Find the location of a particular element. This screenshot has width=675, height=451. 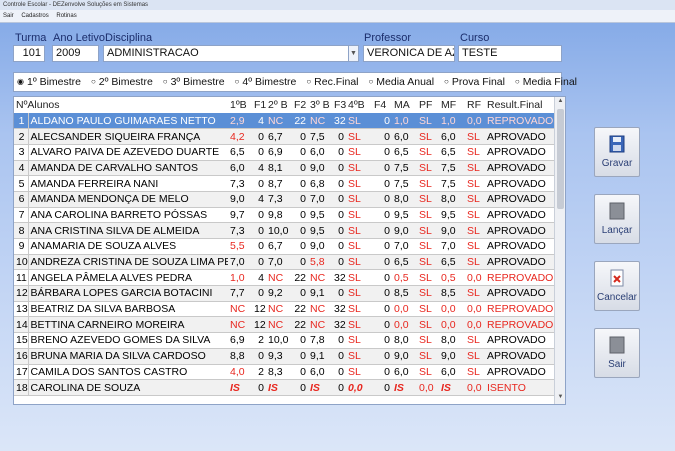

cell-b2: 6,7 is located at coordinates (279, 136).